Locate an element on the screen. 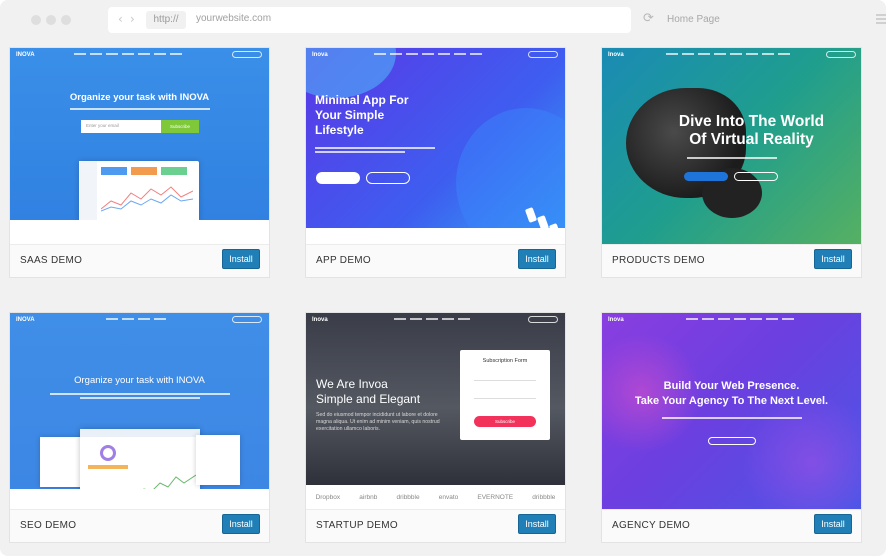 Image resolution: width=886 pixels, height=556 pixels. reload-icon: ⟳ is located at coordinates (648, 18).